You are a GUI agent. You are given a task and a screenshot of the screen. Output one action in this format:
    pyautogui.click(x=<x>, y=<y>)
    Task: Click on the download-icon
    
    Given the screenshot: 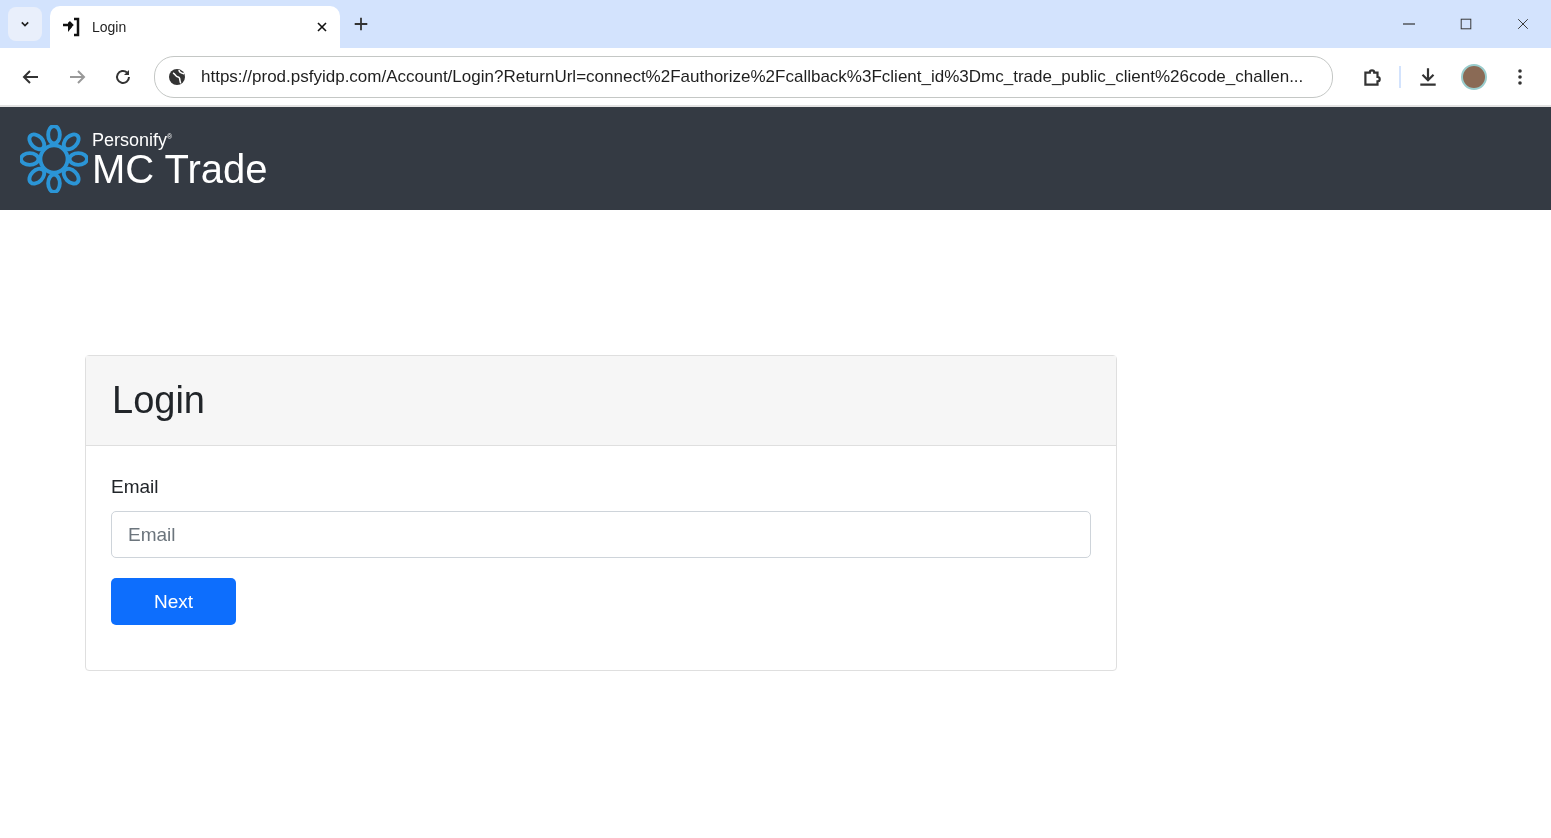 What is the action you would take?
    pyautogui.click(x=1428, y=76)
    